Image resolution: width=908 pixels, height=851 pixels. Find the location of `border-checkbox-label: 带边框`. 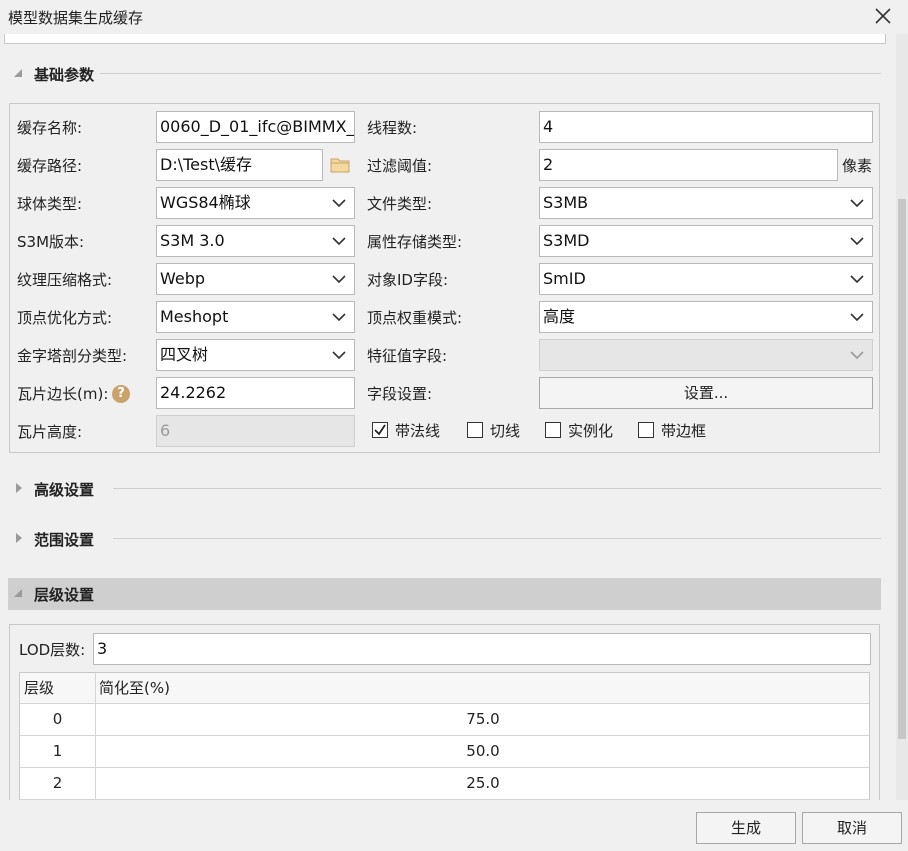

border-checkbox-label: 带边框 is located at coordinates (684, 431).